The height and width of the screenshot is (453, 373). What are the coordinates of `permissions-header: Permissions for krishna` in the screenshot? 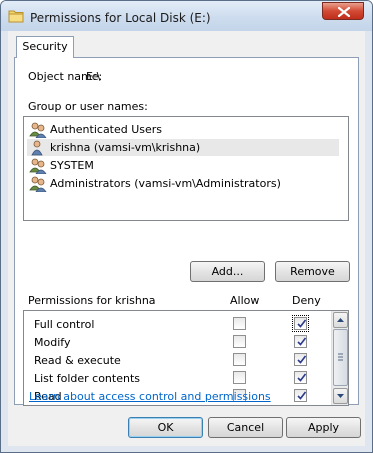 It's located at (92, 300).